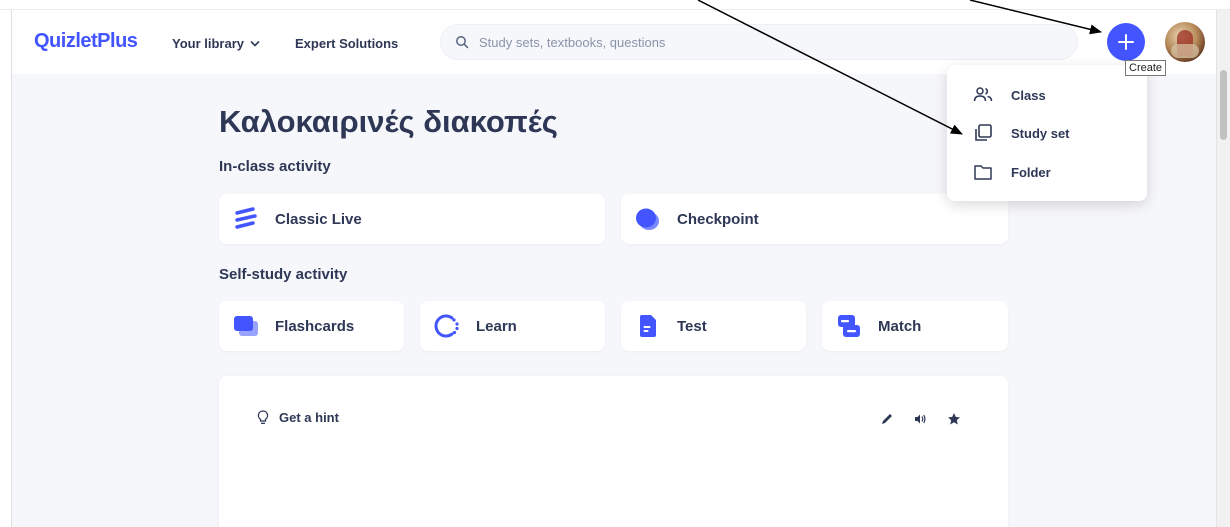  I want to click on star-icon, so click(954, 419).